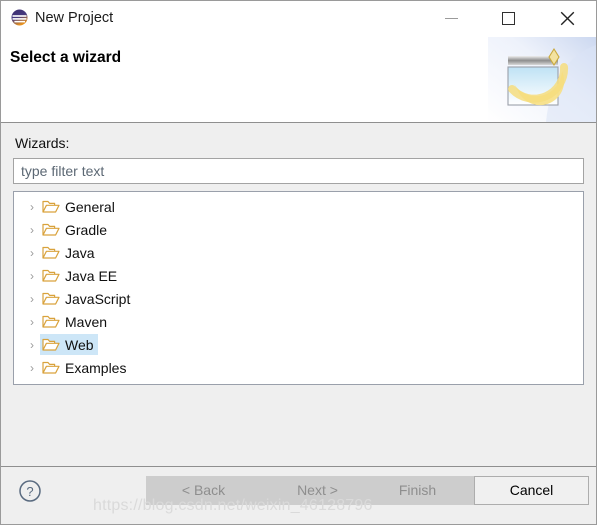 The image size is (597, 525). I want to click on title-bar: New Project, so click(298, 19).